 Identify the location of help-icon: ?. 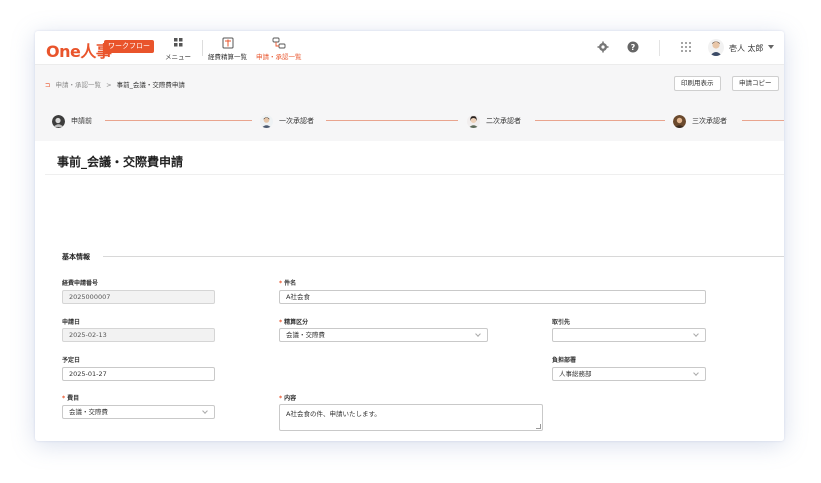
(633, 47).